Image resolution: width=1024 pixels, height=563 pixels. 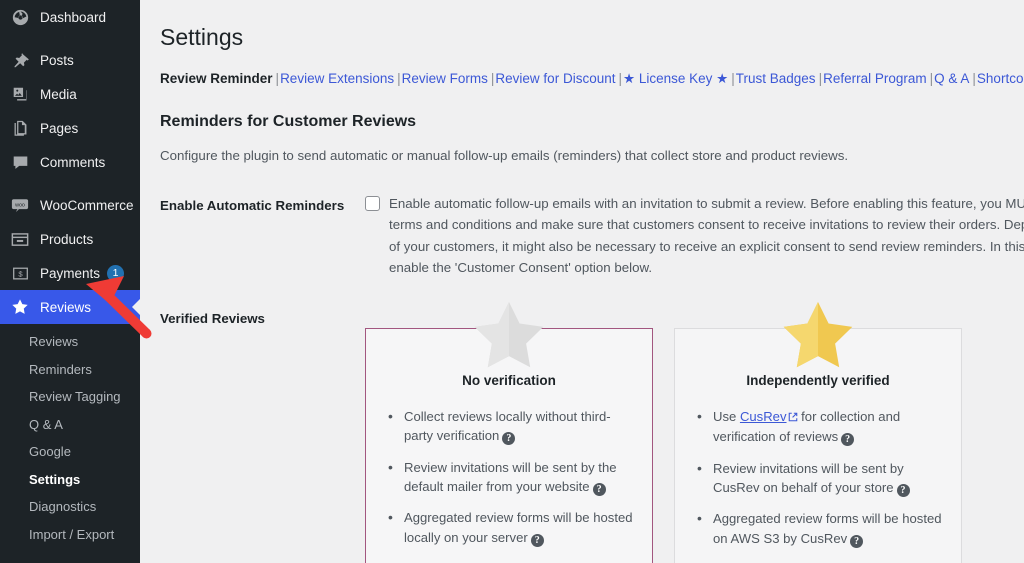 I want to click on sidebar-item-posts: Posts, so click(x=70, y=60).